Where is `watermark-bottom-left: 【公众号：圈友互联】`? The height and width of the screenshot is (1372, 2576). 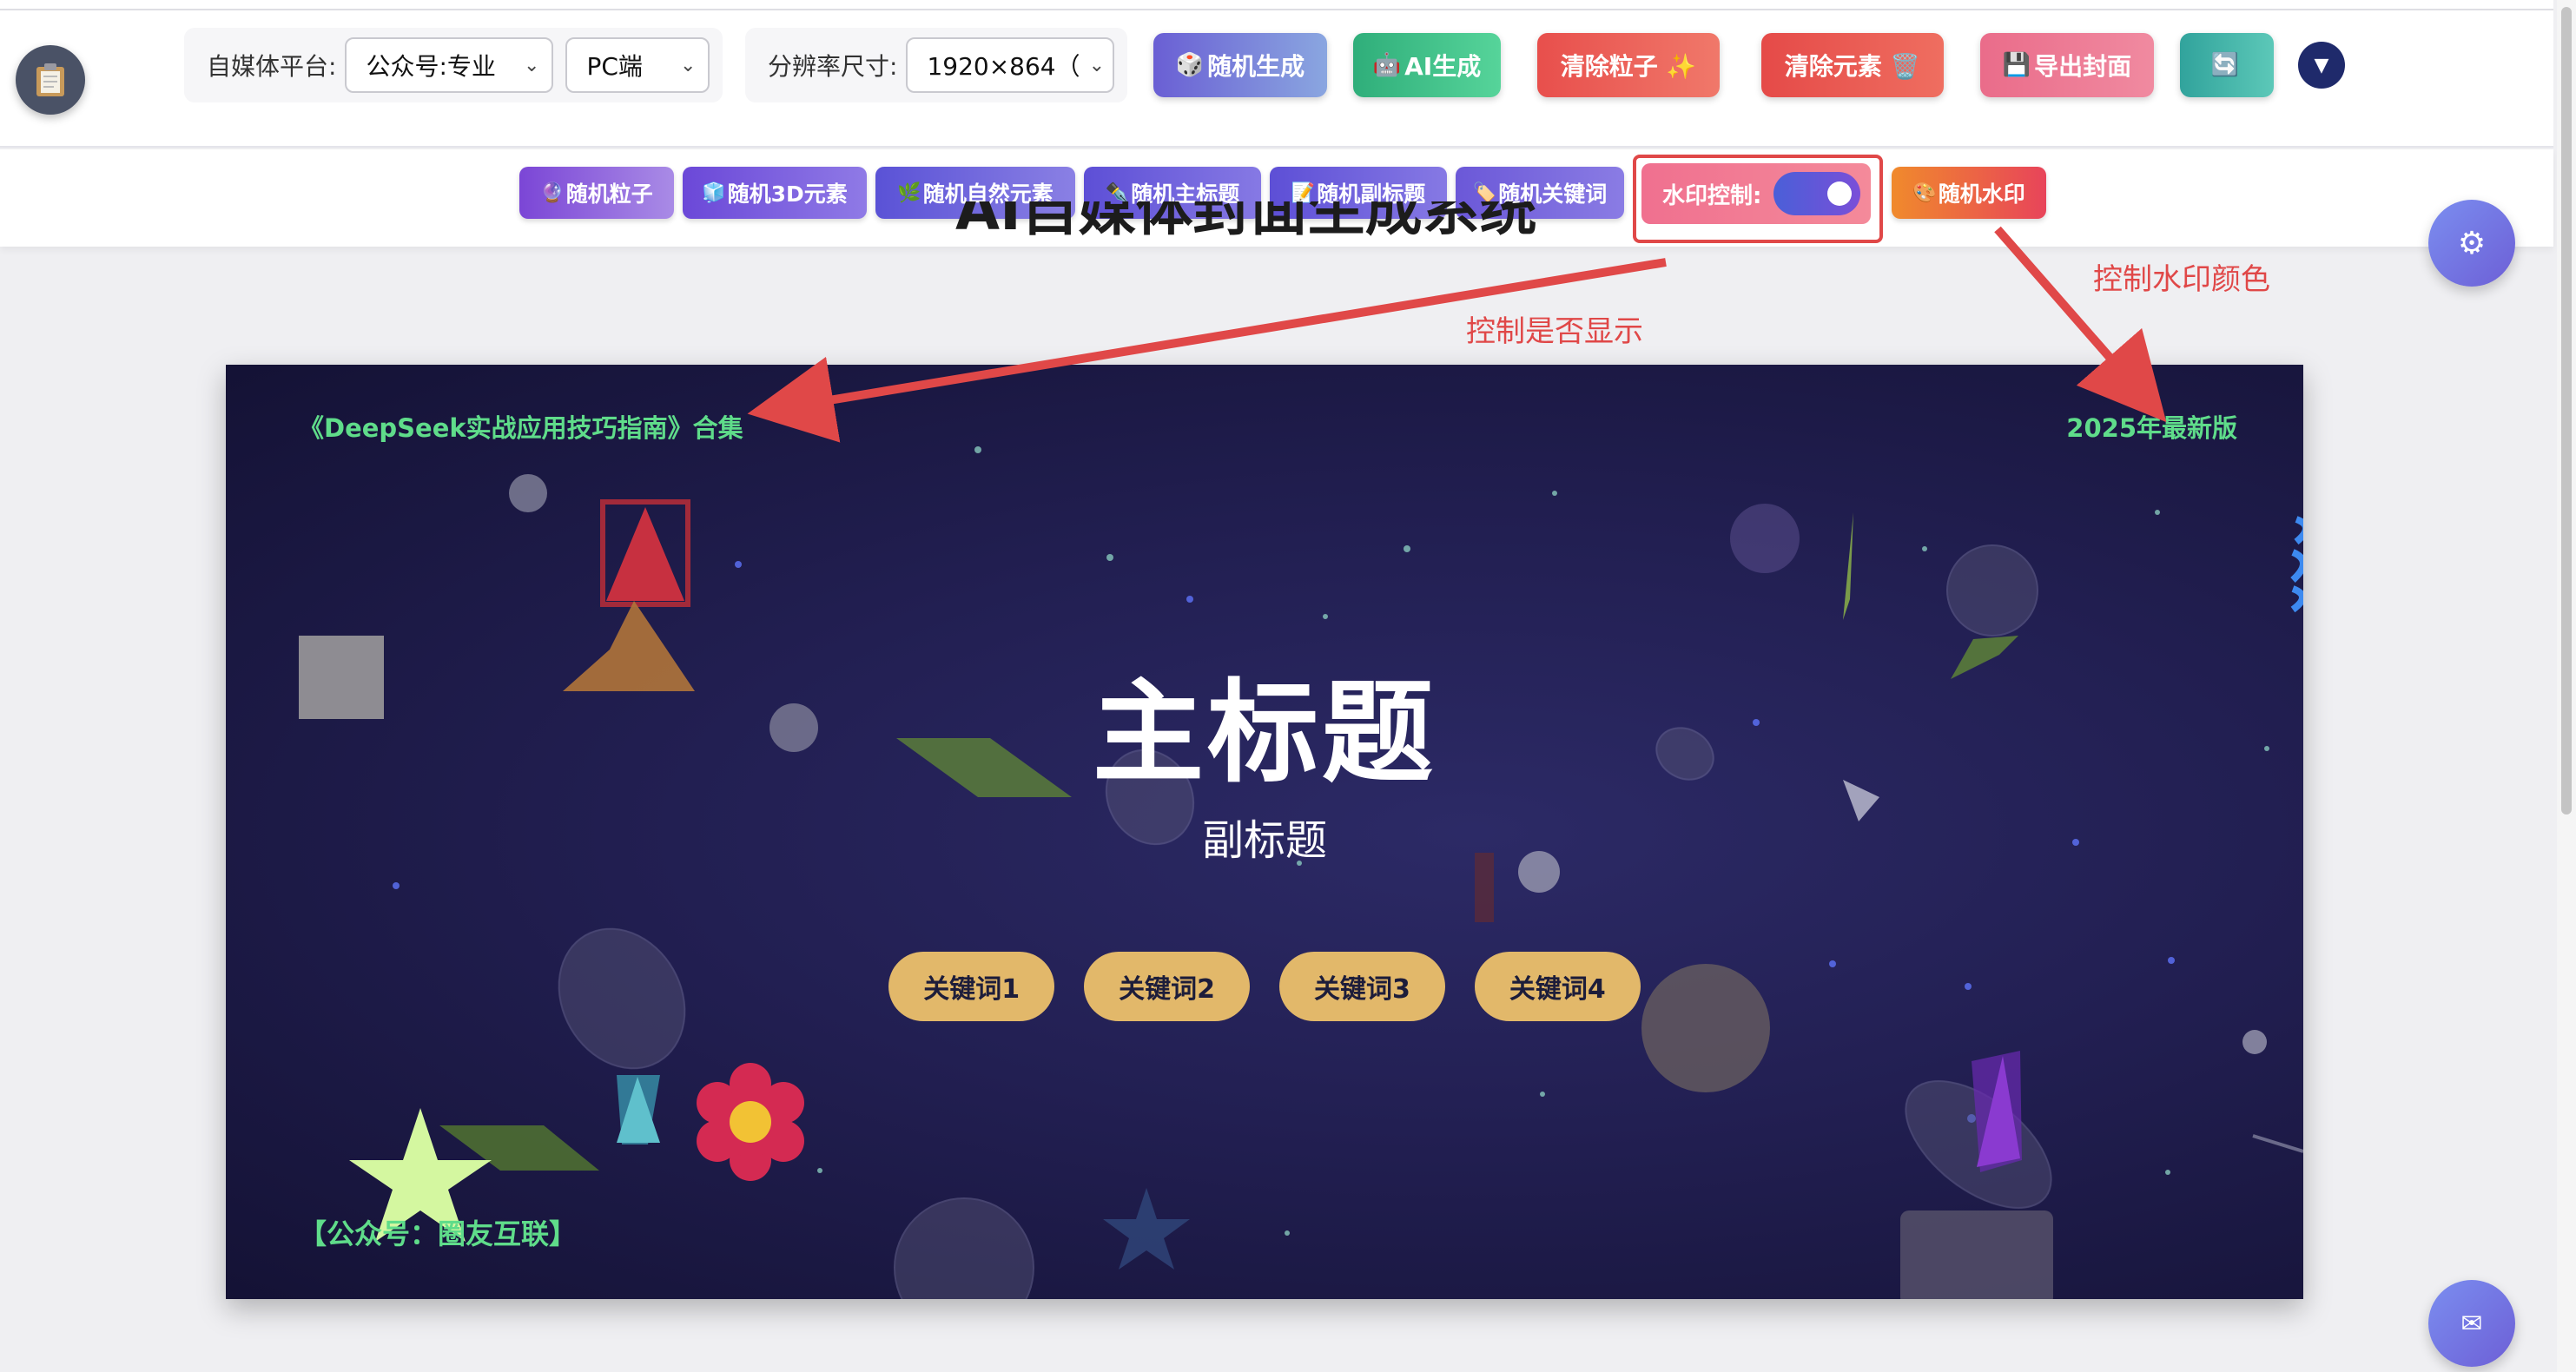 watermark-bottom-left: 【公众号：圈友互联】 is located at coordinates (438, 1233).